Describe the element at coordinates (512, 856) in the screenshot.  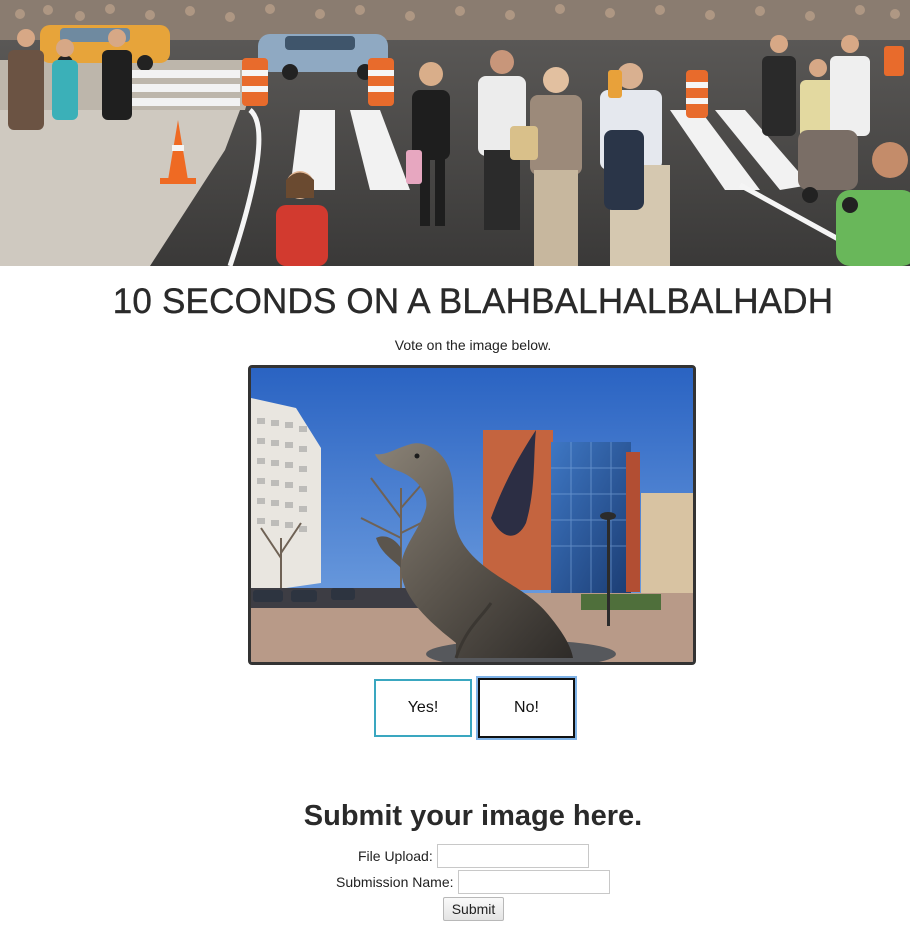
I see `file-upload-input` at that location.